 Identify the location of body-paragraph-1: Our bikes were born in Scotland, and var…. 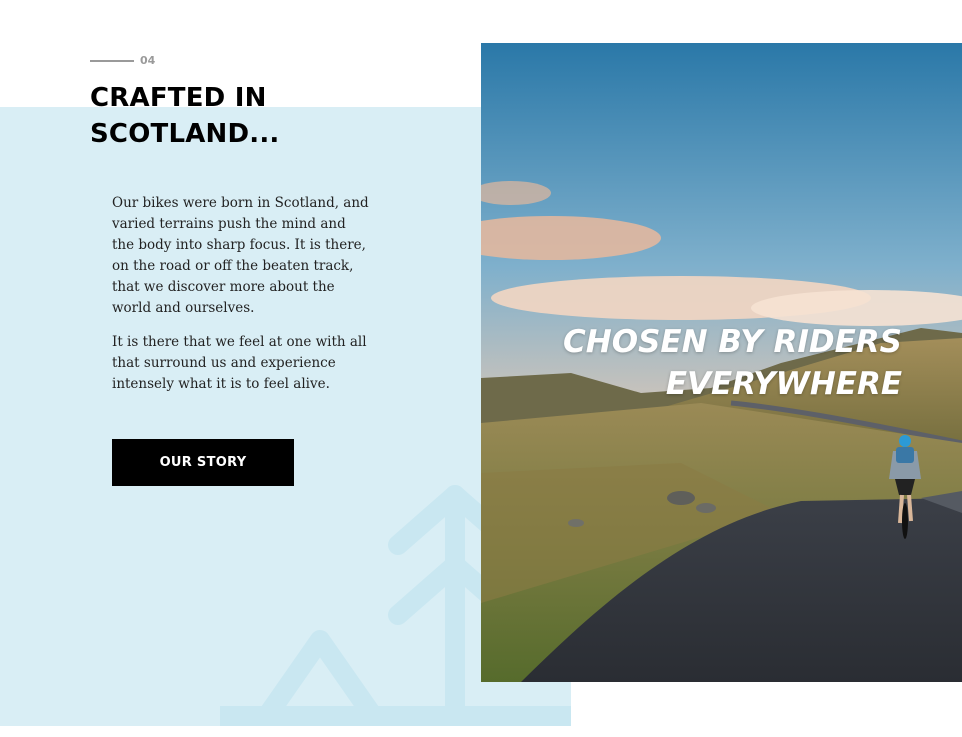
(240, 255).